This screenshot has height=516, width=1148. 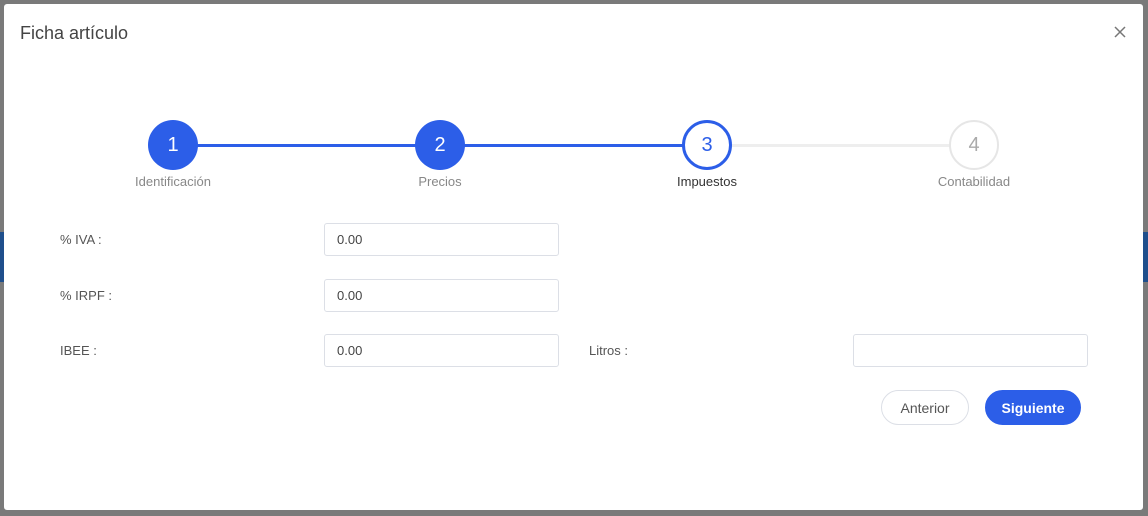 I want to click on irpf-input, so click(x=441, y=295).